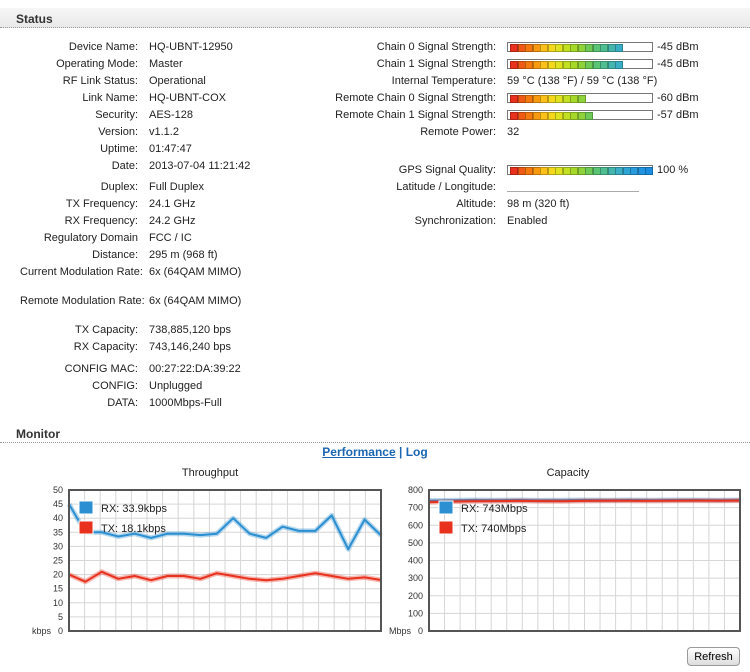  What do you see at coordinates (713, 656) in the screenshot?
I see `refresh-button: Refresh` at bounding box center [713, 656].